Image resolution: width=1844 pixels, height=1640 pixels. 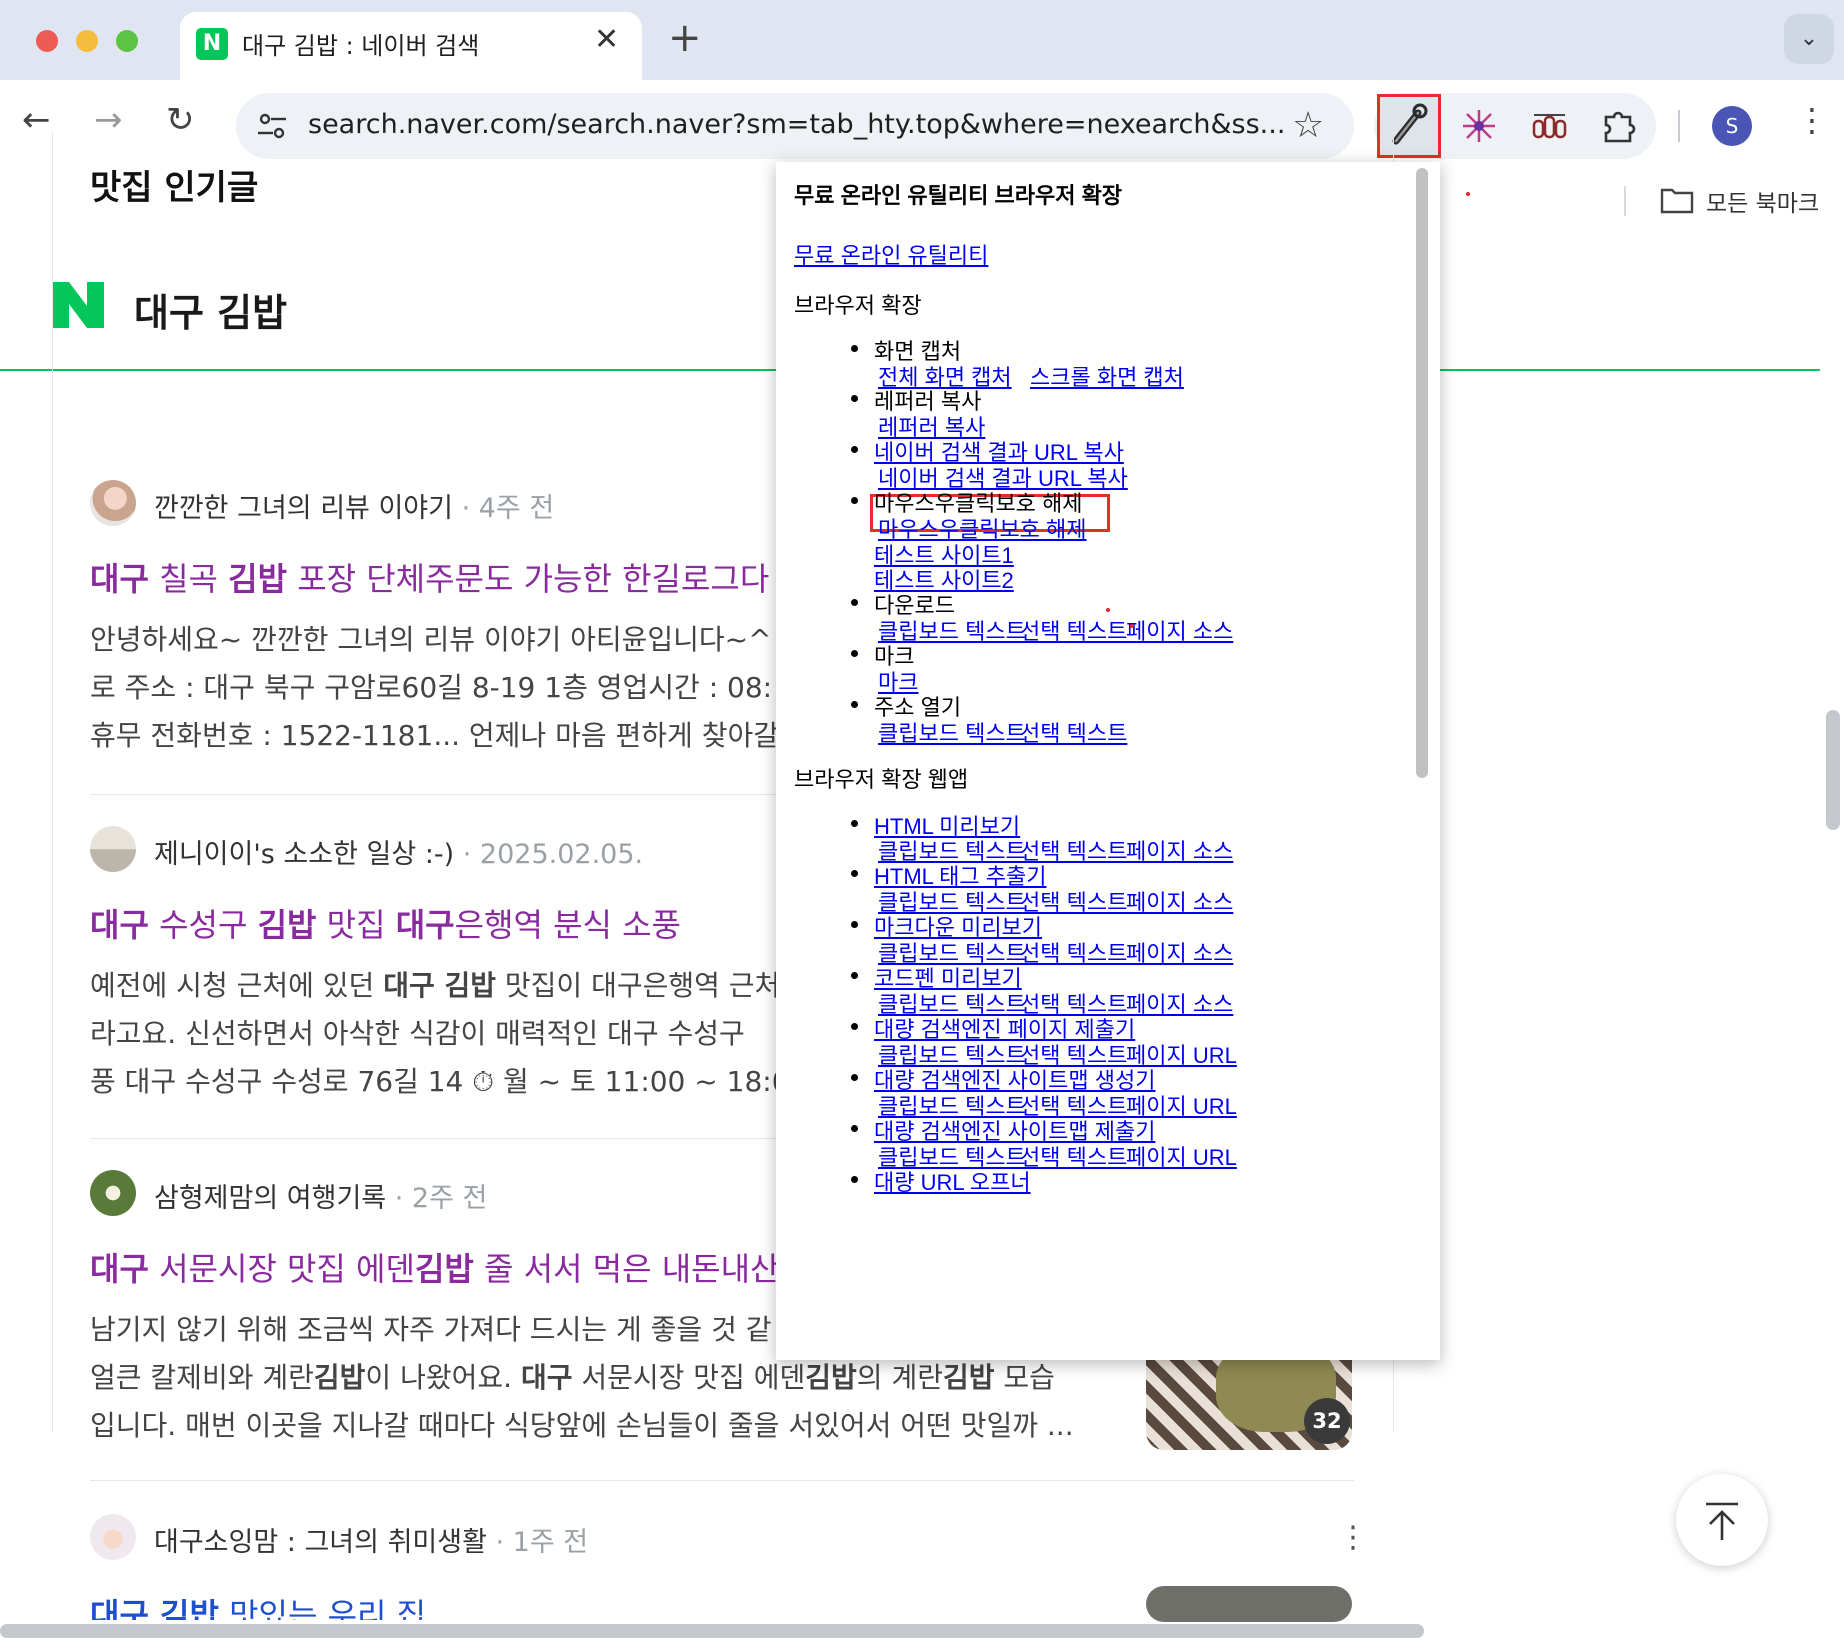 I want to click on toolbar-separator, so click(x=1679, y=126).